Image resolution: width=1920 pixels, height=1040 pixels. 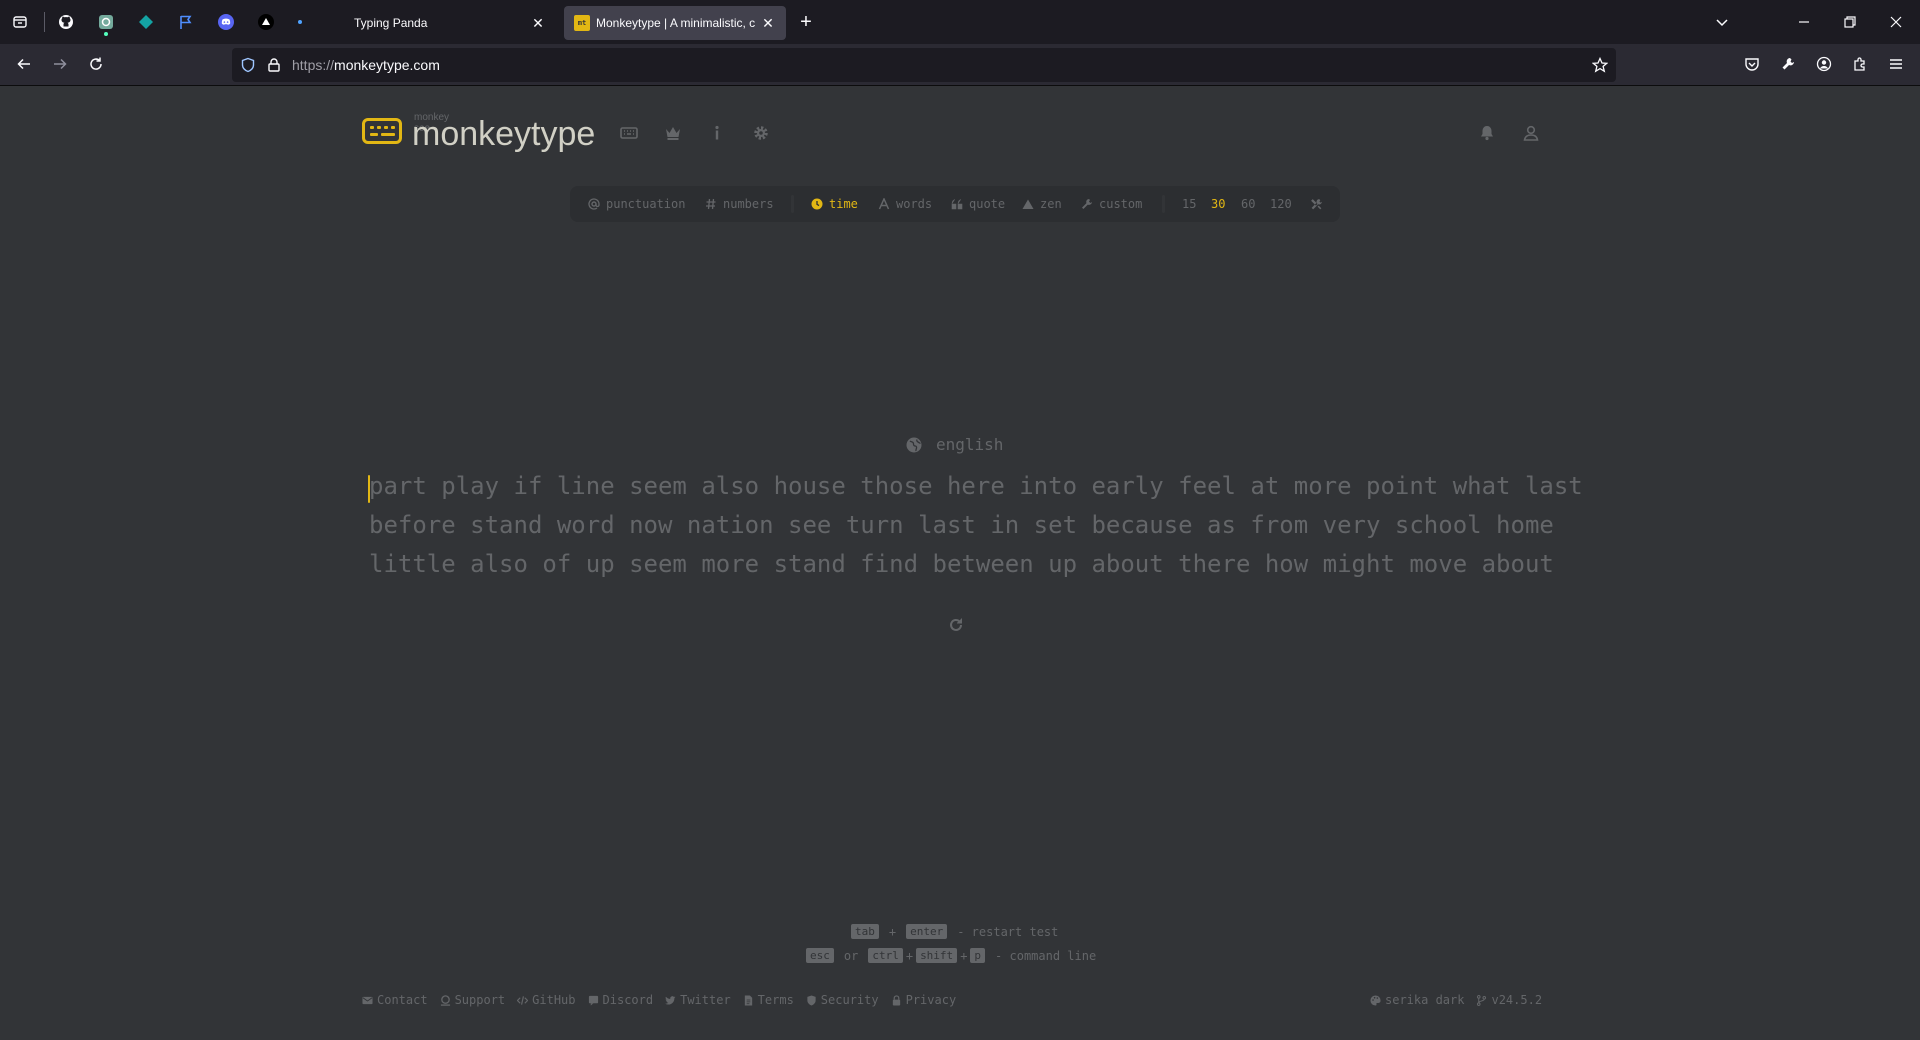 I want to click on footer-meta: serika dark v24.5.2, so click(x=1462, y=1000).